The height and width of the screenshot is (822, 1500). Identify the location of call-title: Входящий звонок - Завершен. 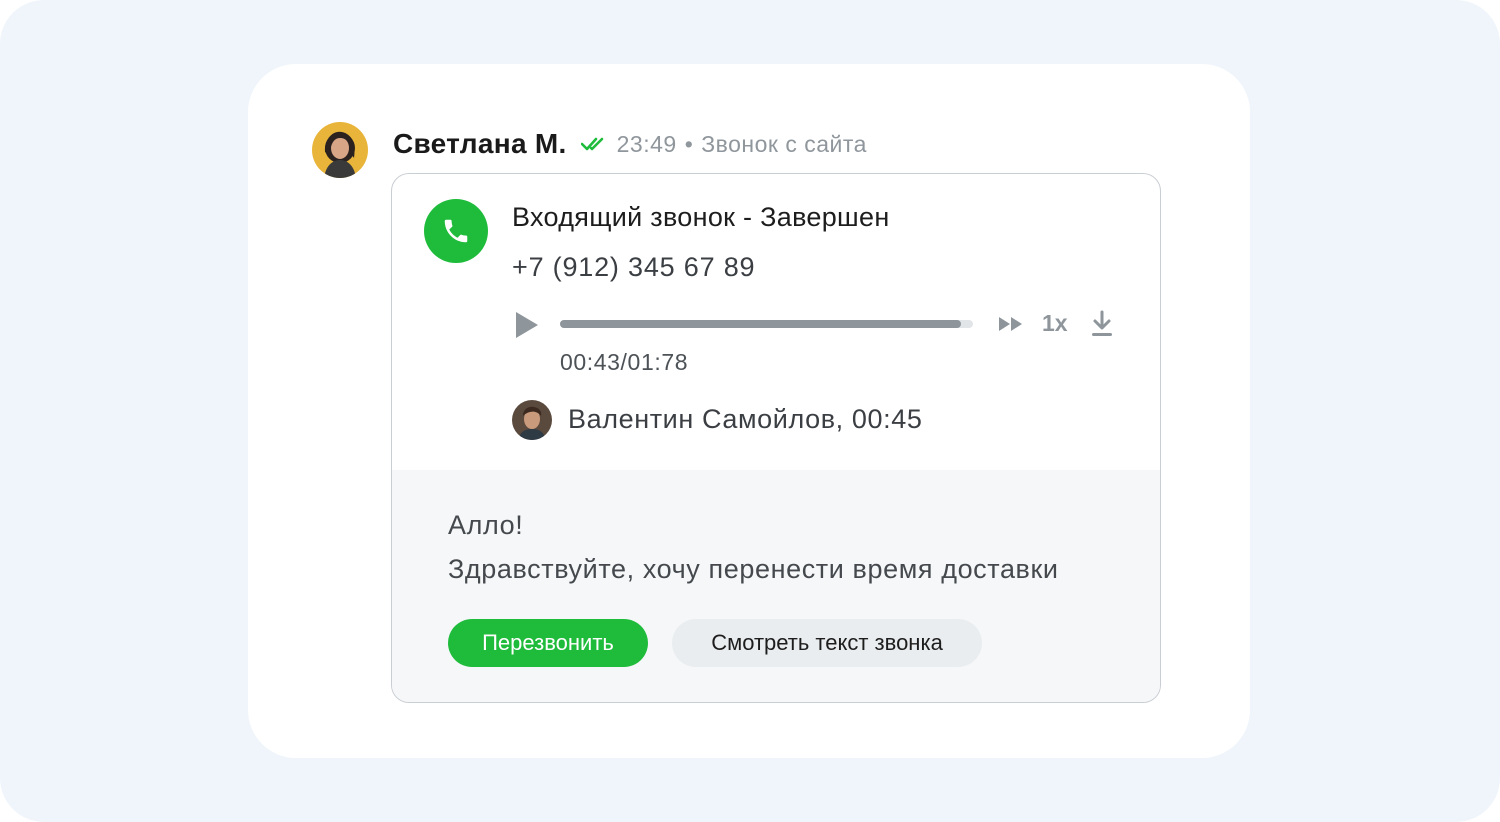
(701, 217).